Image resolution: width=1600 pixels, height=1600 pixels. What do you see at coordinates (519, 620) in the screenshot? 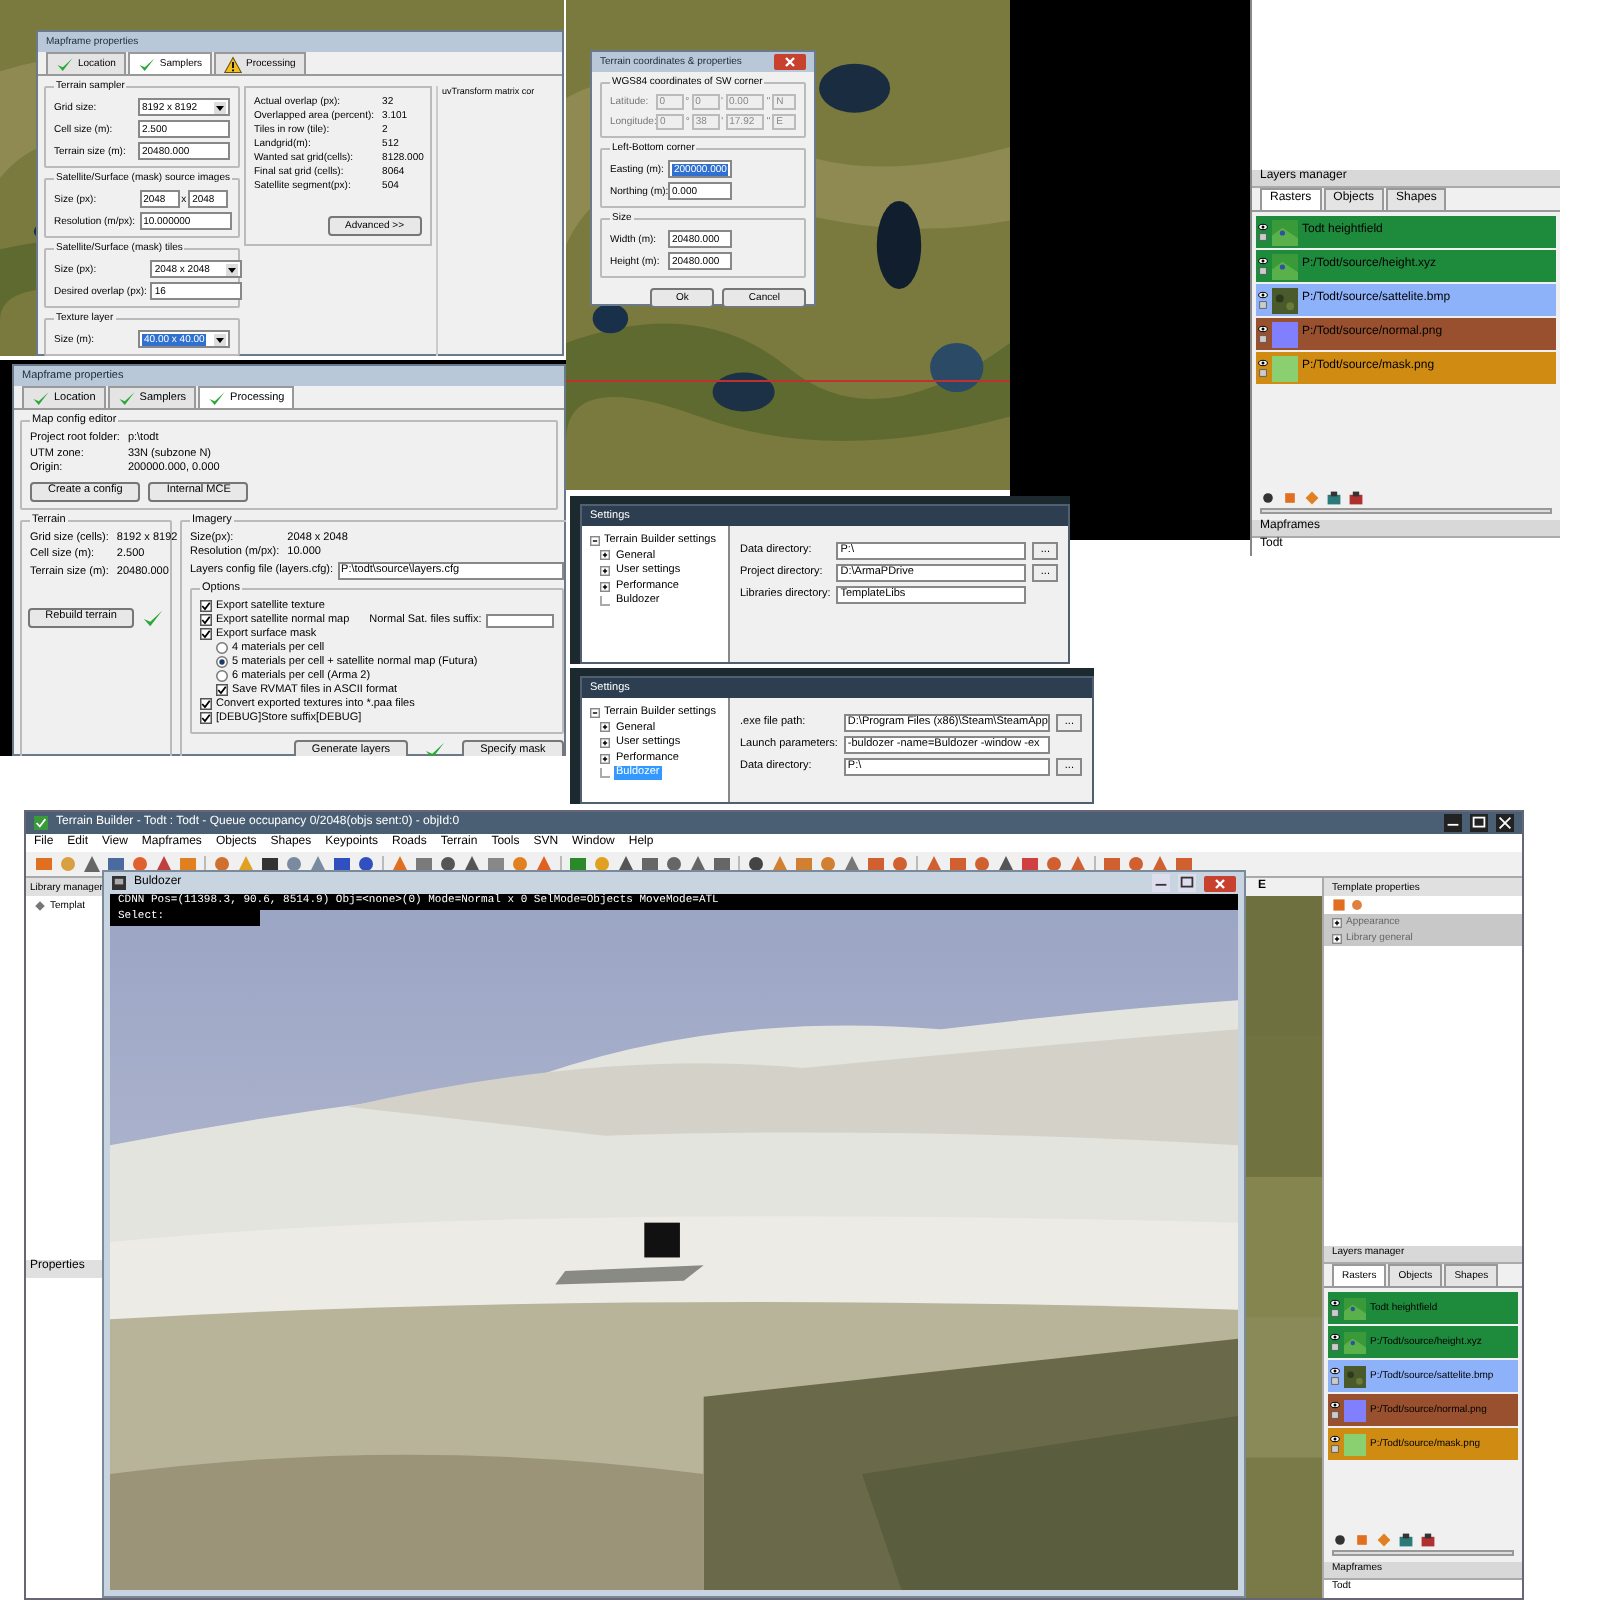
I see `input-field` at bounding box center [519, 620].